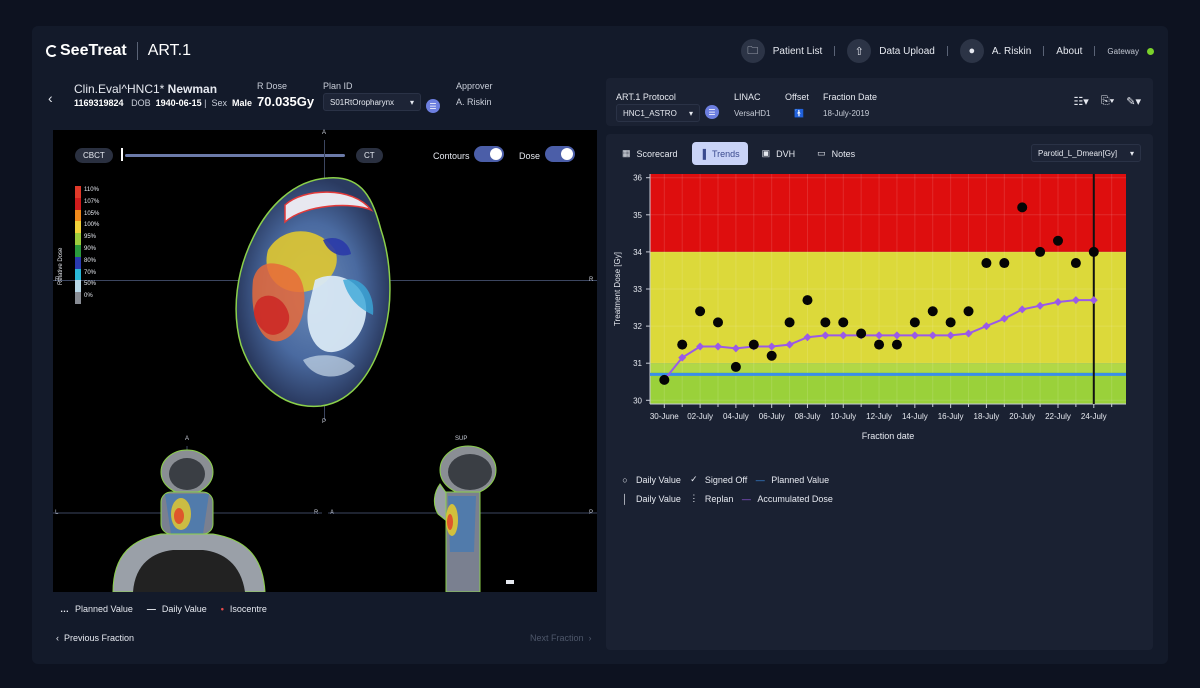 This screenshot has height=688, width=1200. I want to click on tab-trends: ▐ Trends, so click(719, 153).